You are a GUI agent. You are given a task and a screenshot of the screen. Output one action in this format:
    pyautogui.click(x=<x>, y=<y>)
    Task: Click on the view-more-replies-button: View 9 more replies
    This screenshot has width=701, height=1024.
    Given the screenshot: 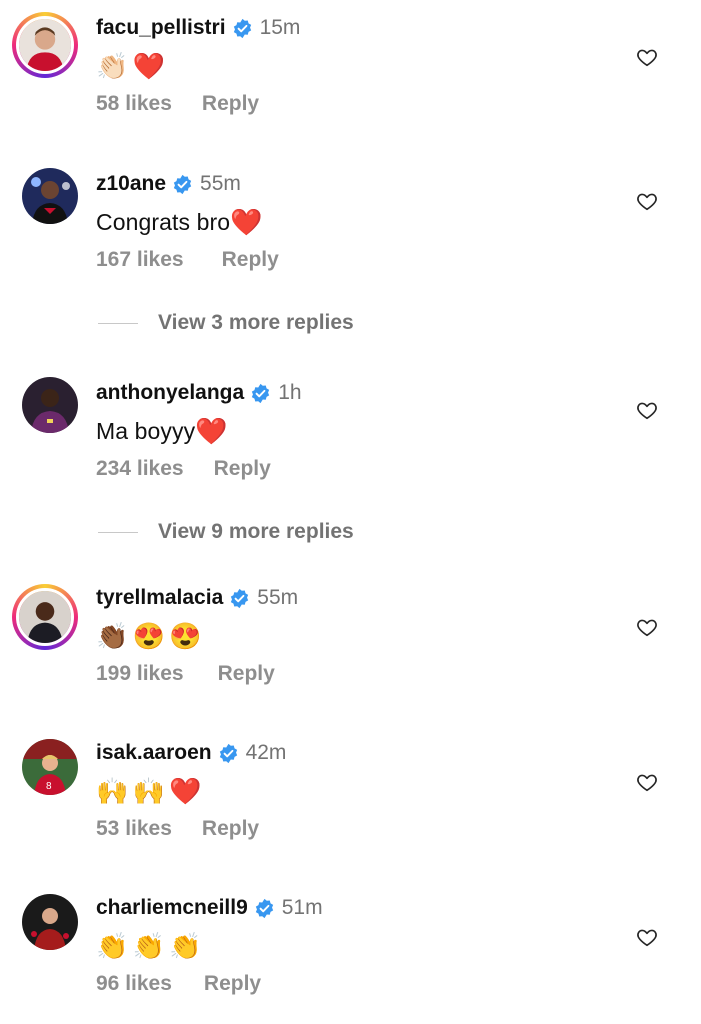 What is the action you would take?
    pyautogui.click(x=225, y=532)
    